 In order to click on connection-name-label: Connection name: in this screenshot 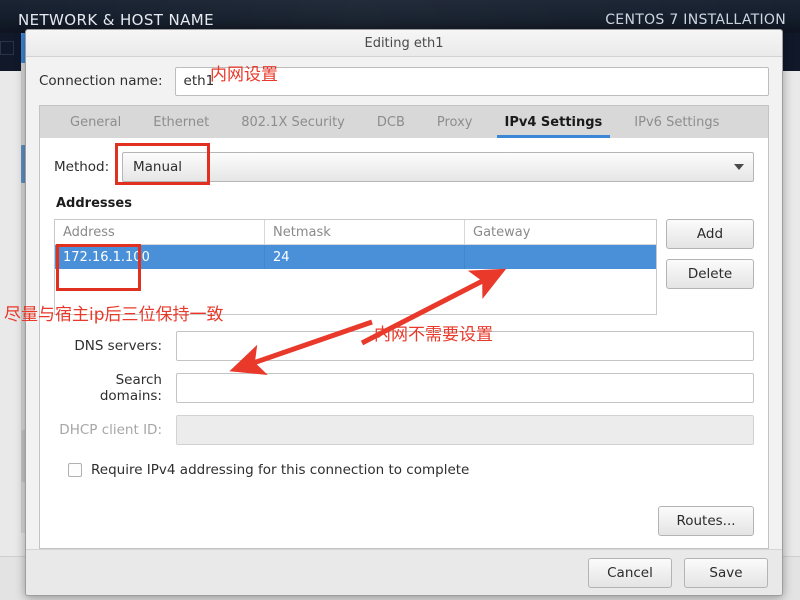, I will do `click(101, 81)`.